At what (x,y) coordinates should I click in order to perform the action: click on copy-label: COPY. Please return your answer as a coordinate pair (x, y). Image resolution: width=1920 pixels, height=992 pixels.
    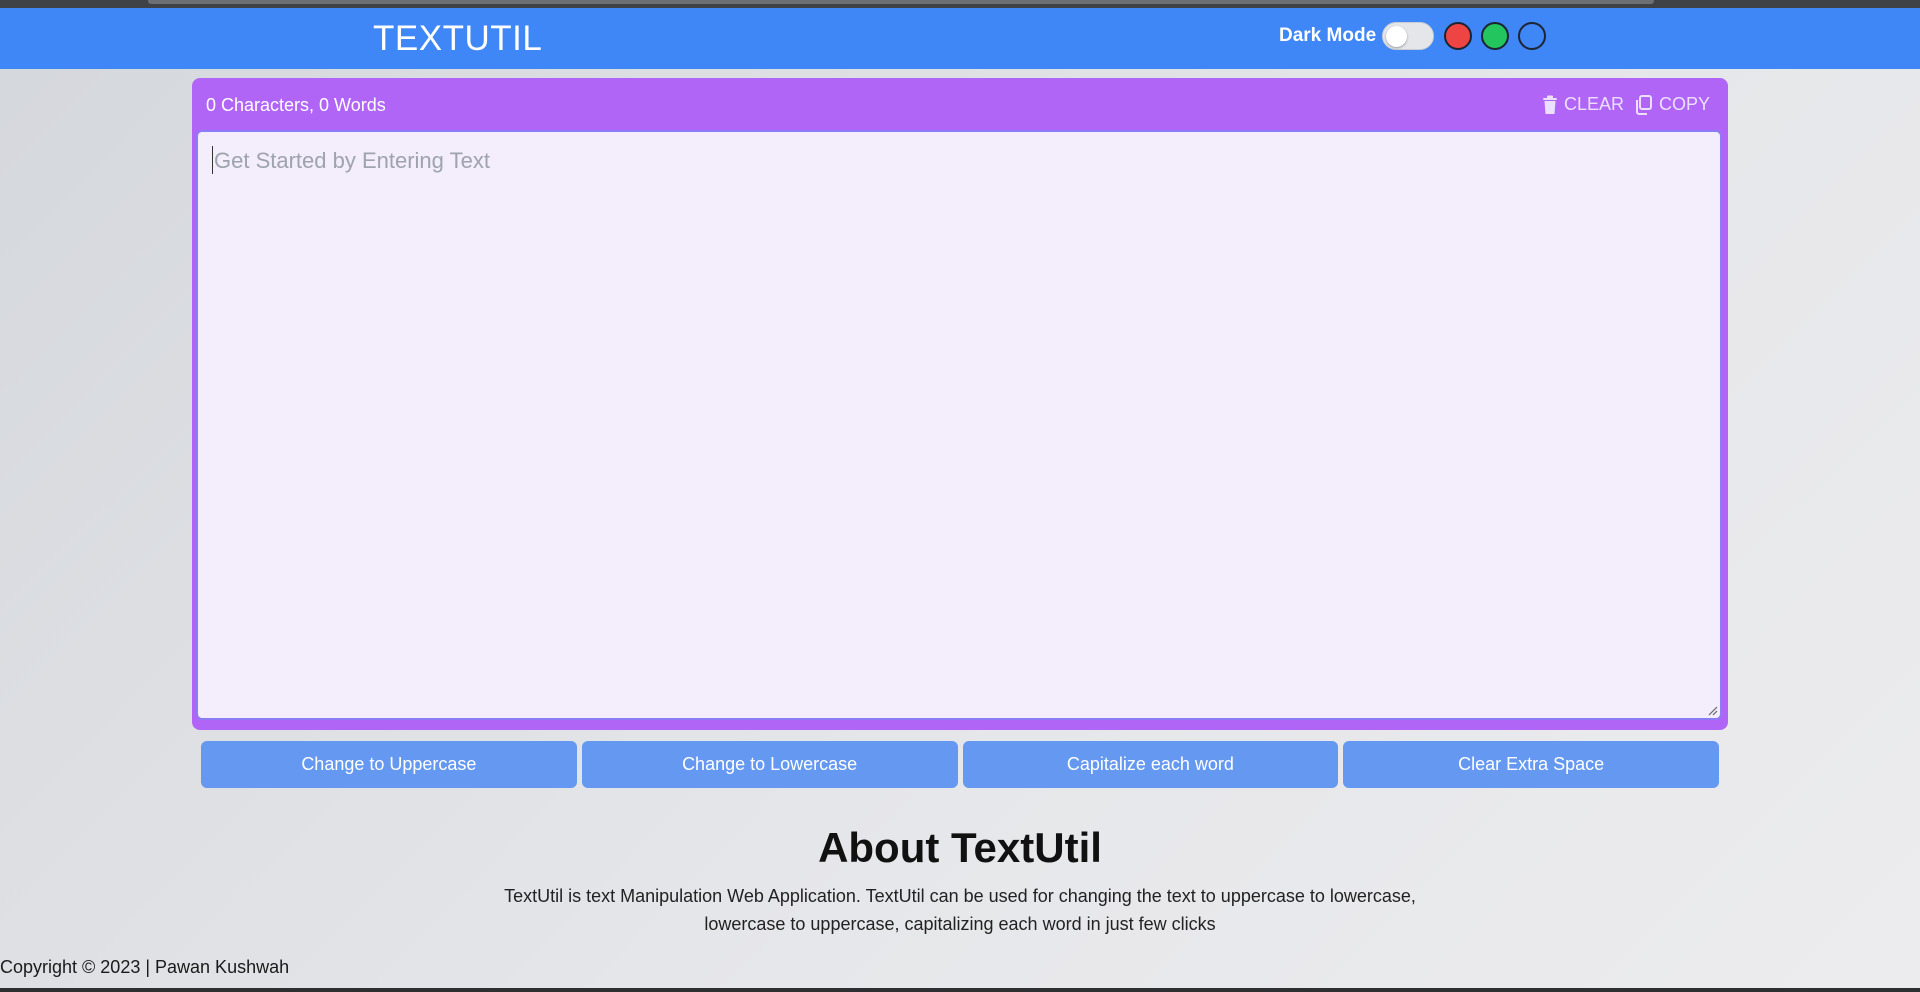
    Looking at the image, I should click on (1685, 104).